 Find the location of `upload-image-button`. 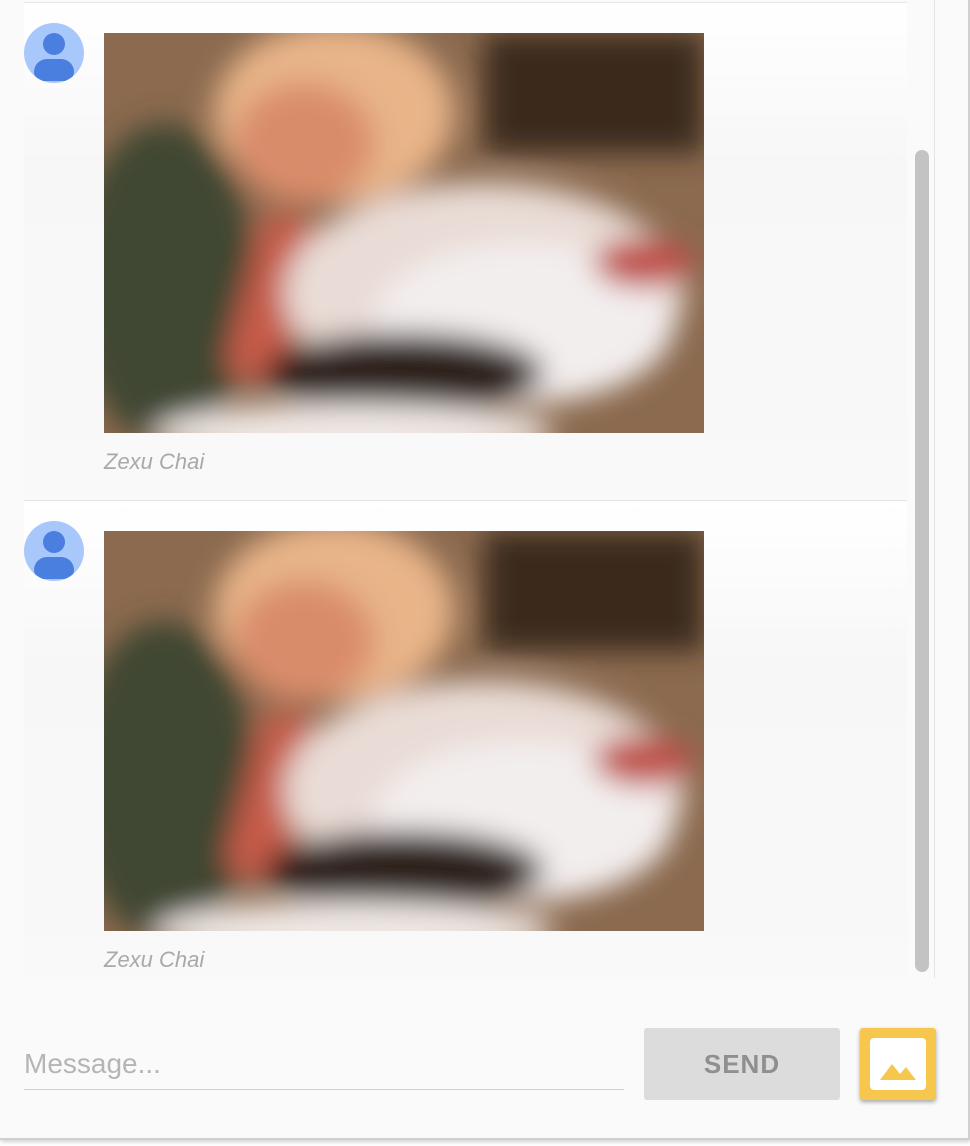

upload-image-button is located at coordinates (898, 1064).